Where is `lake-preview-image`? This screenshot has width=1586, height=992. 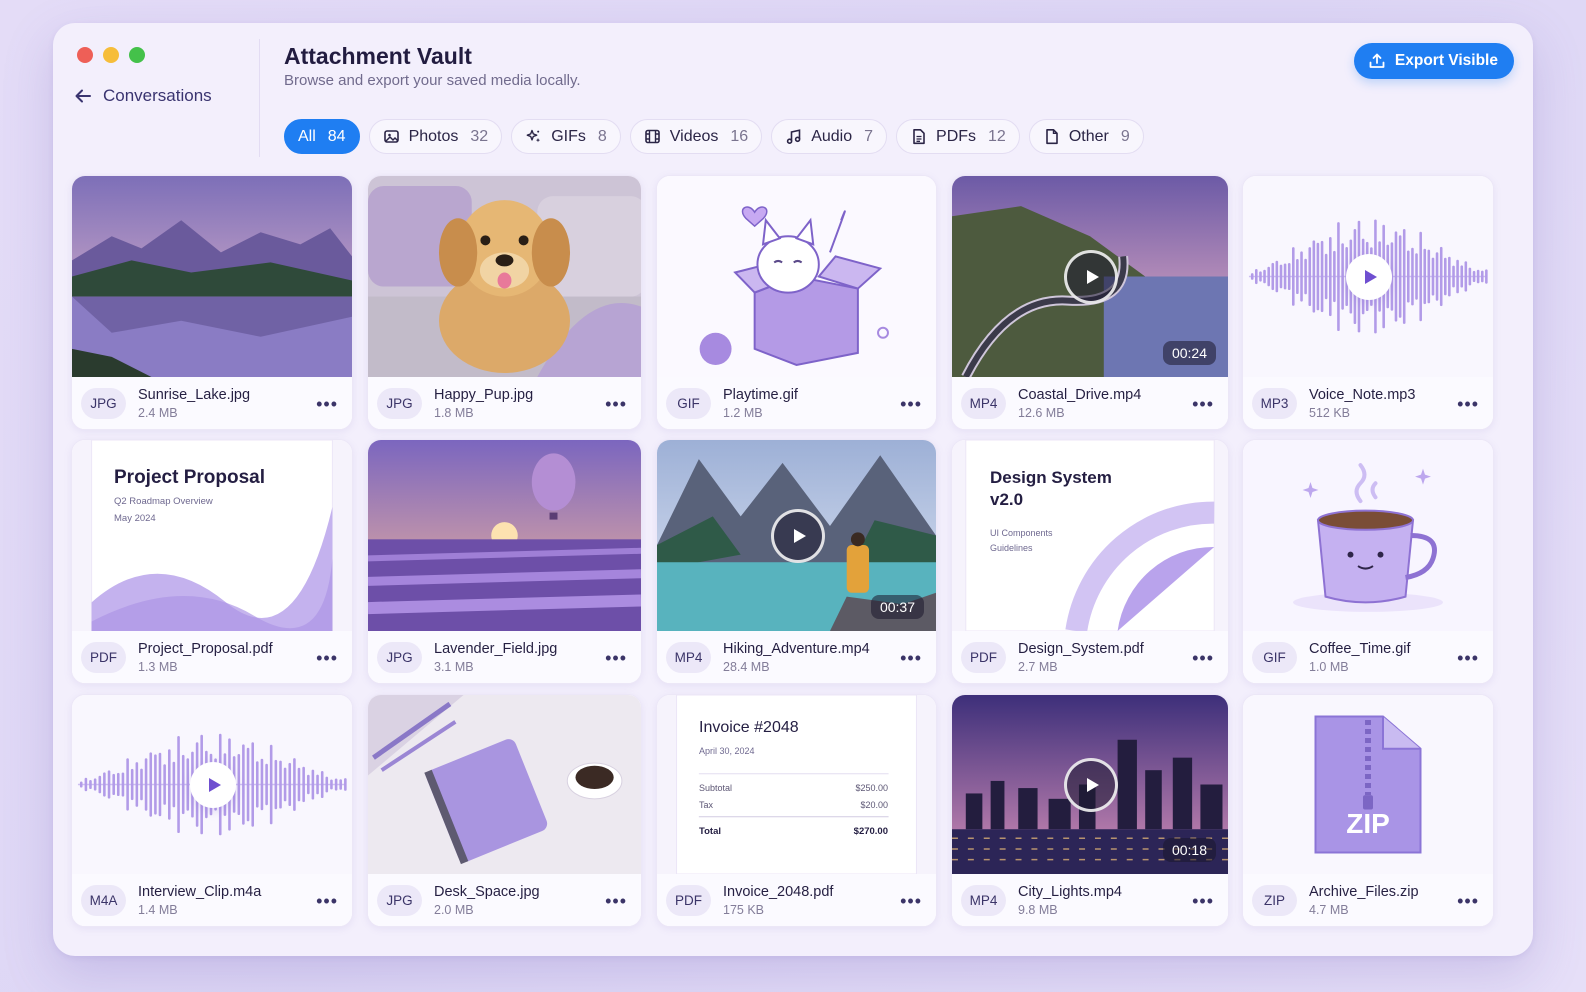 lake-preview-image is located at coordinates (212, 276).